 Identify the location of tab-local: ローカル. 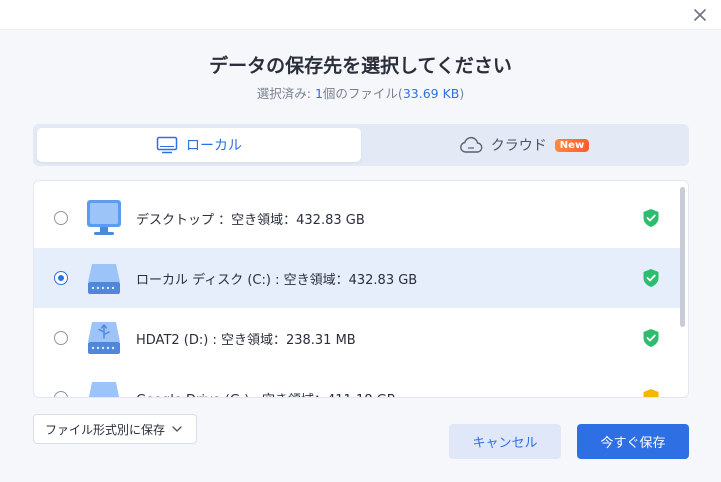
(199, 145).